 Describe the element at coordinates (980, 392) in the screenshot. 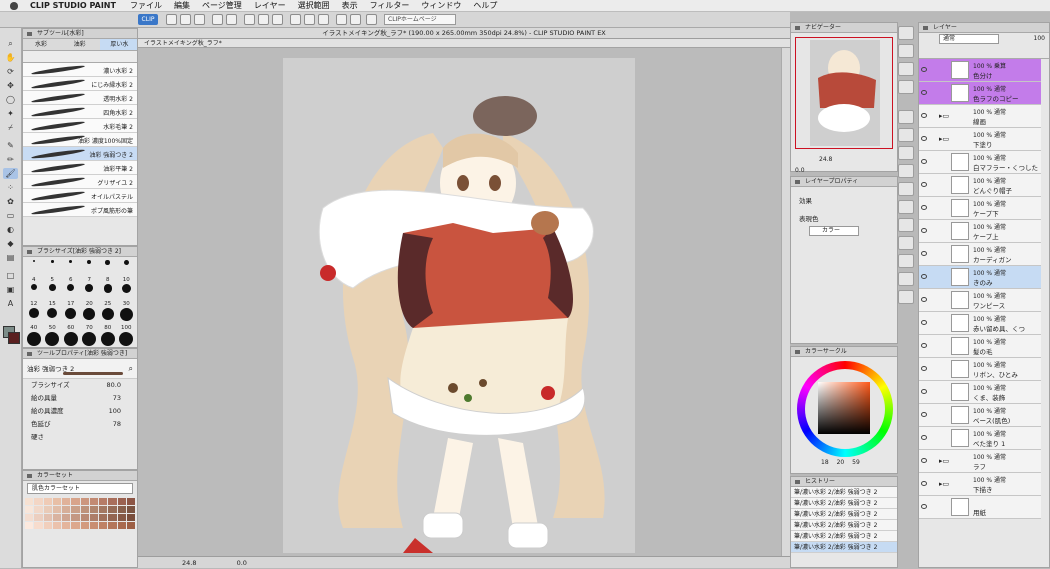

I see `layer-row: 100 % 通常 くま、装飾` at that location.